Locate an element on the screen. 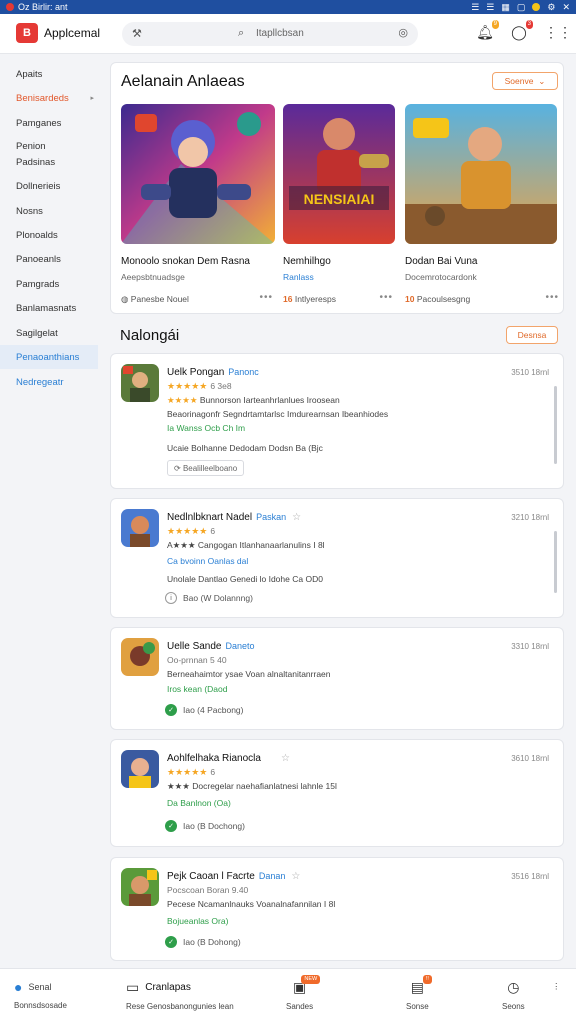  window-icon: ▢ is located at coordinates (521, 6).